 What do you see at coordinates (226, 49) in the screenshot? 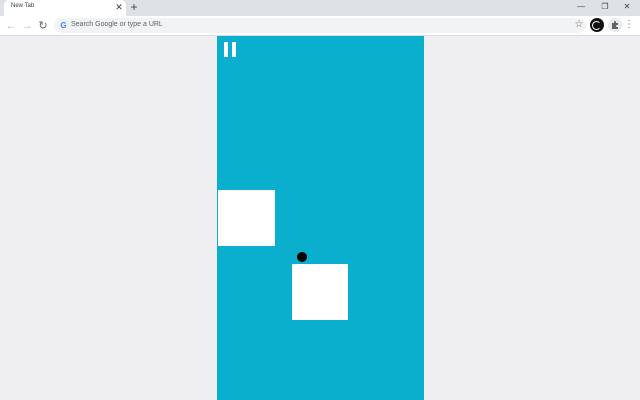
I see `pause-bar-left` at bounding box center [226, 49].